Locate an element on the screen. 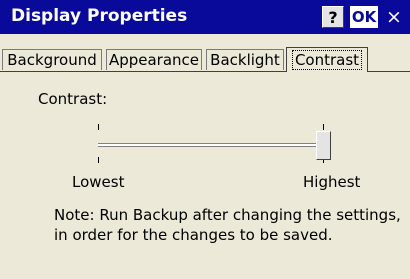 The width and height of the screenshot is (410, 279). tab-background-label: Background is located at coordinates (52, 60).